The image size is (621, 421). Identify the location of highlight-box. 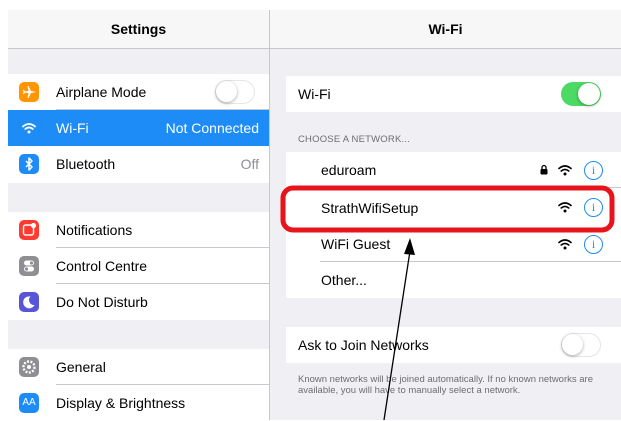
(447, 209).